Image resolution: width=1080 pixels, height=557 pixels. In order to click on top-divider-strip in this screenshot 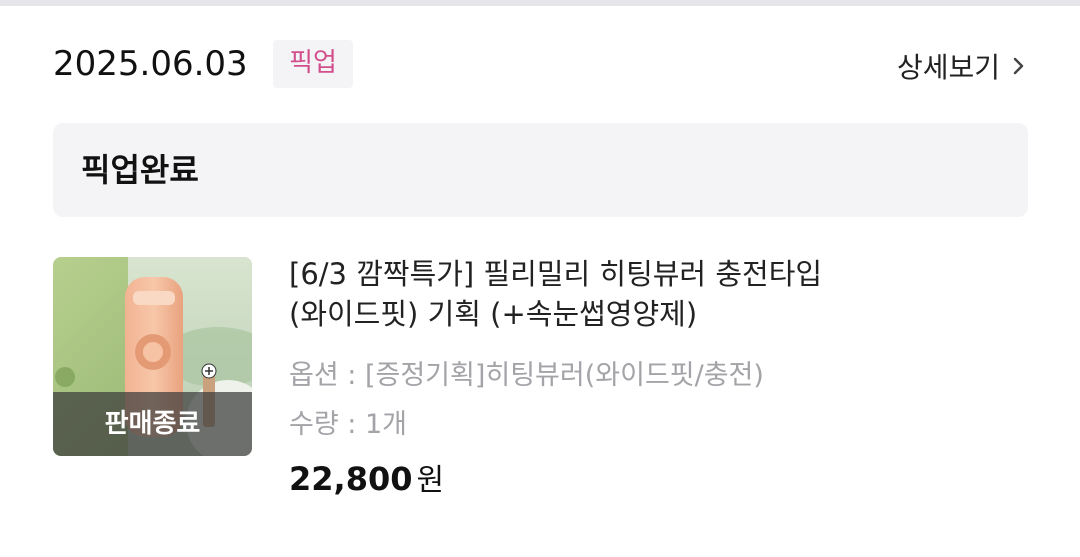, I will do `click(540, 3)`.